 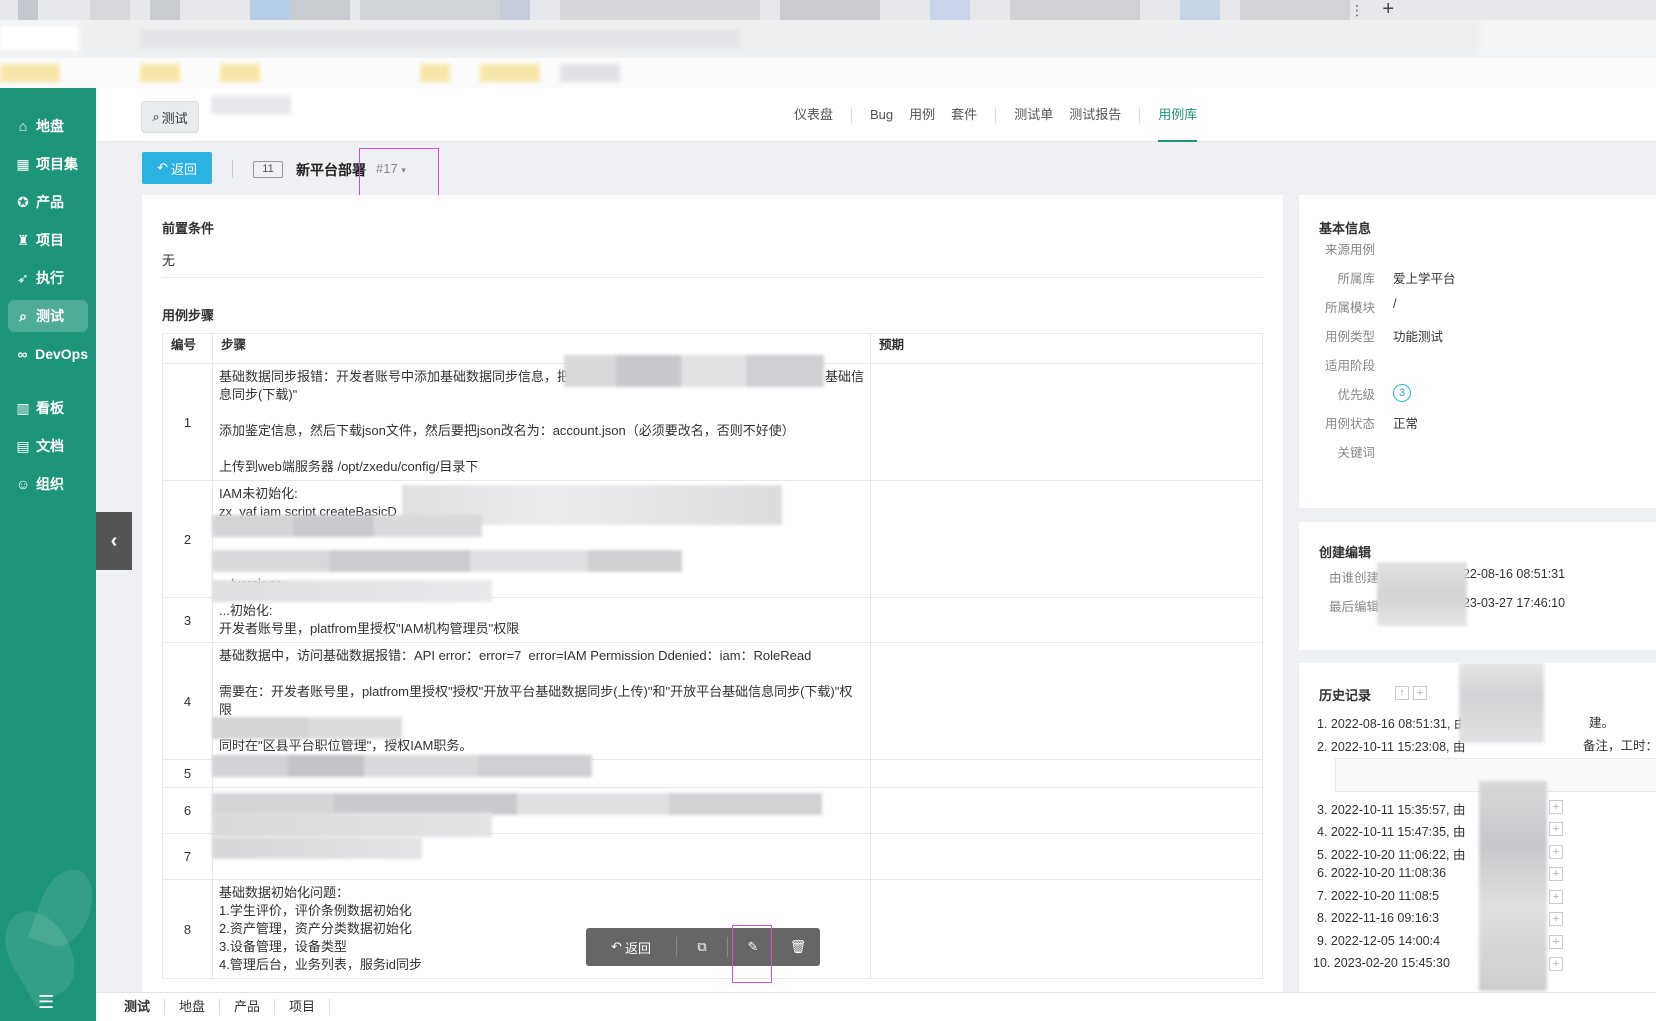 What do you see at coordinates (1354, 607) in the screenshot?
I see `info-label: 最后编辑` at bounding box center [1354, 607].